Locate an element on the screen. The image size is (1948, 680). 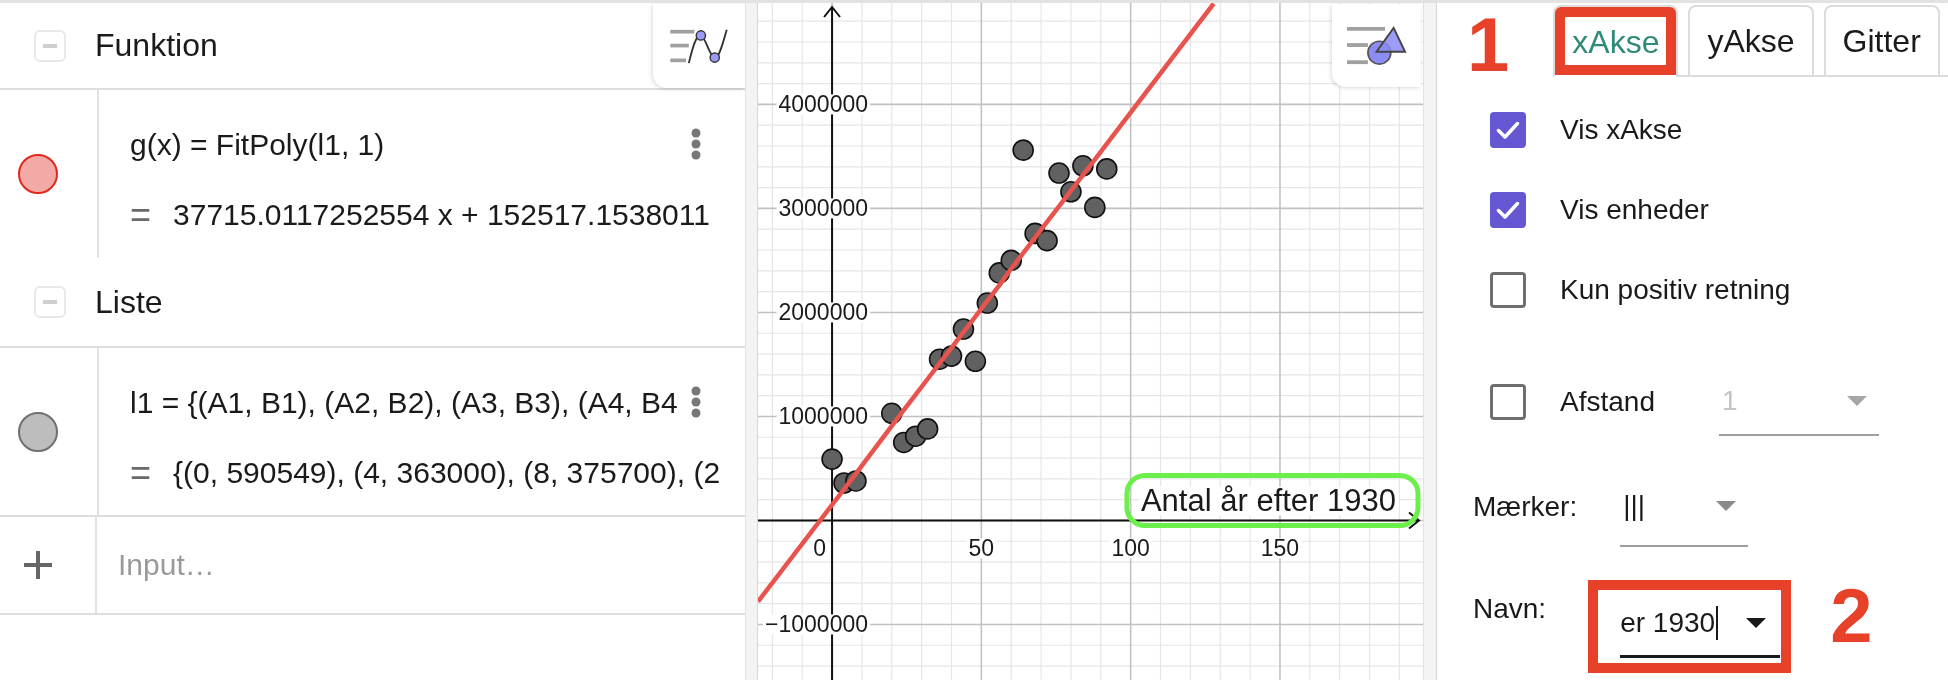
curve-style-icon is located at coordinates (699, 46).